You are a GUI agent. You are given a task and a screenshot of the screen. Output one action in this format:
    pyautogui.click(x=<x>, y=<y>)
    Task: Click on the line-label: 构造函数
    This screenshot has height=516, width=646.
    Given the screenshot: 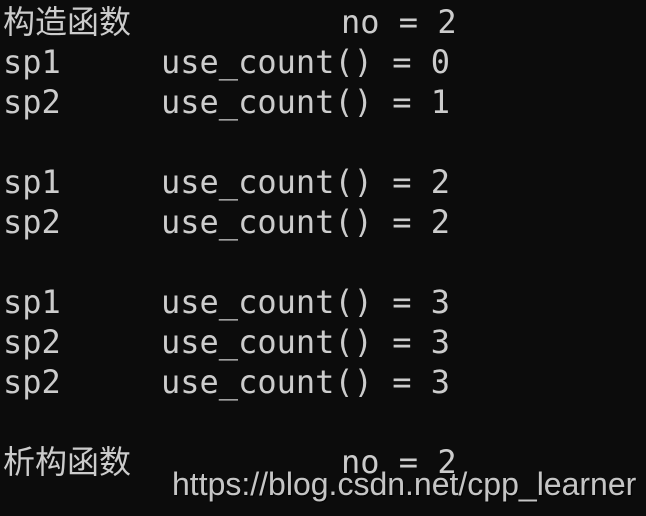 What is the action you would take?
    pyautogui.click(x=67, y=22)
    